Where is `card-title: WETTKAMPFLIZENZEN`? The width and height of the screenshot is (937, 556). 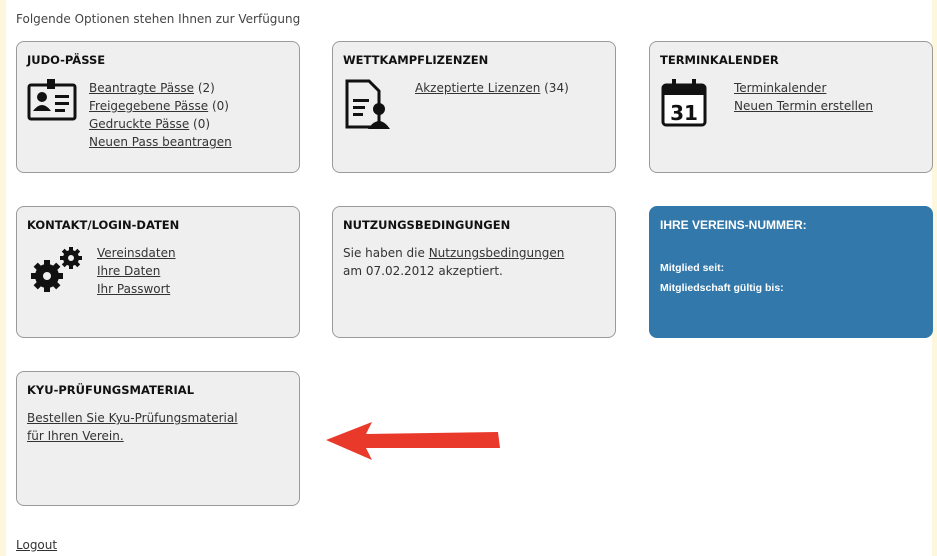 card-title: WETTKAMPFLIZENZEN is located at coordinates (416, 60).